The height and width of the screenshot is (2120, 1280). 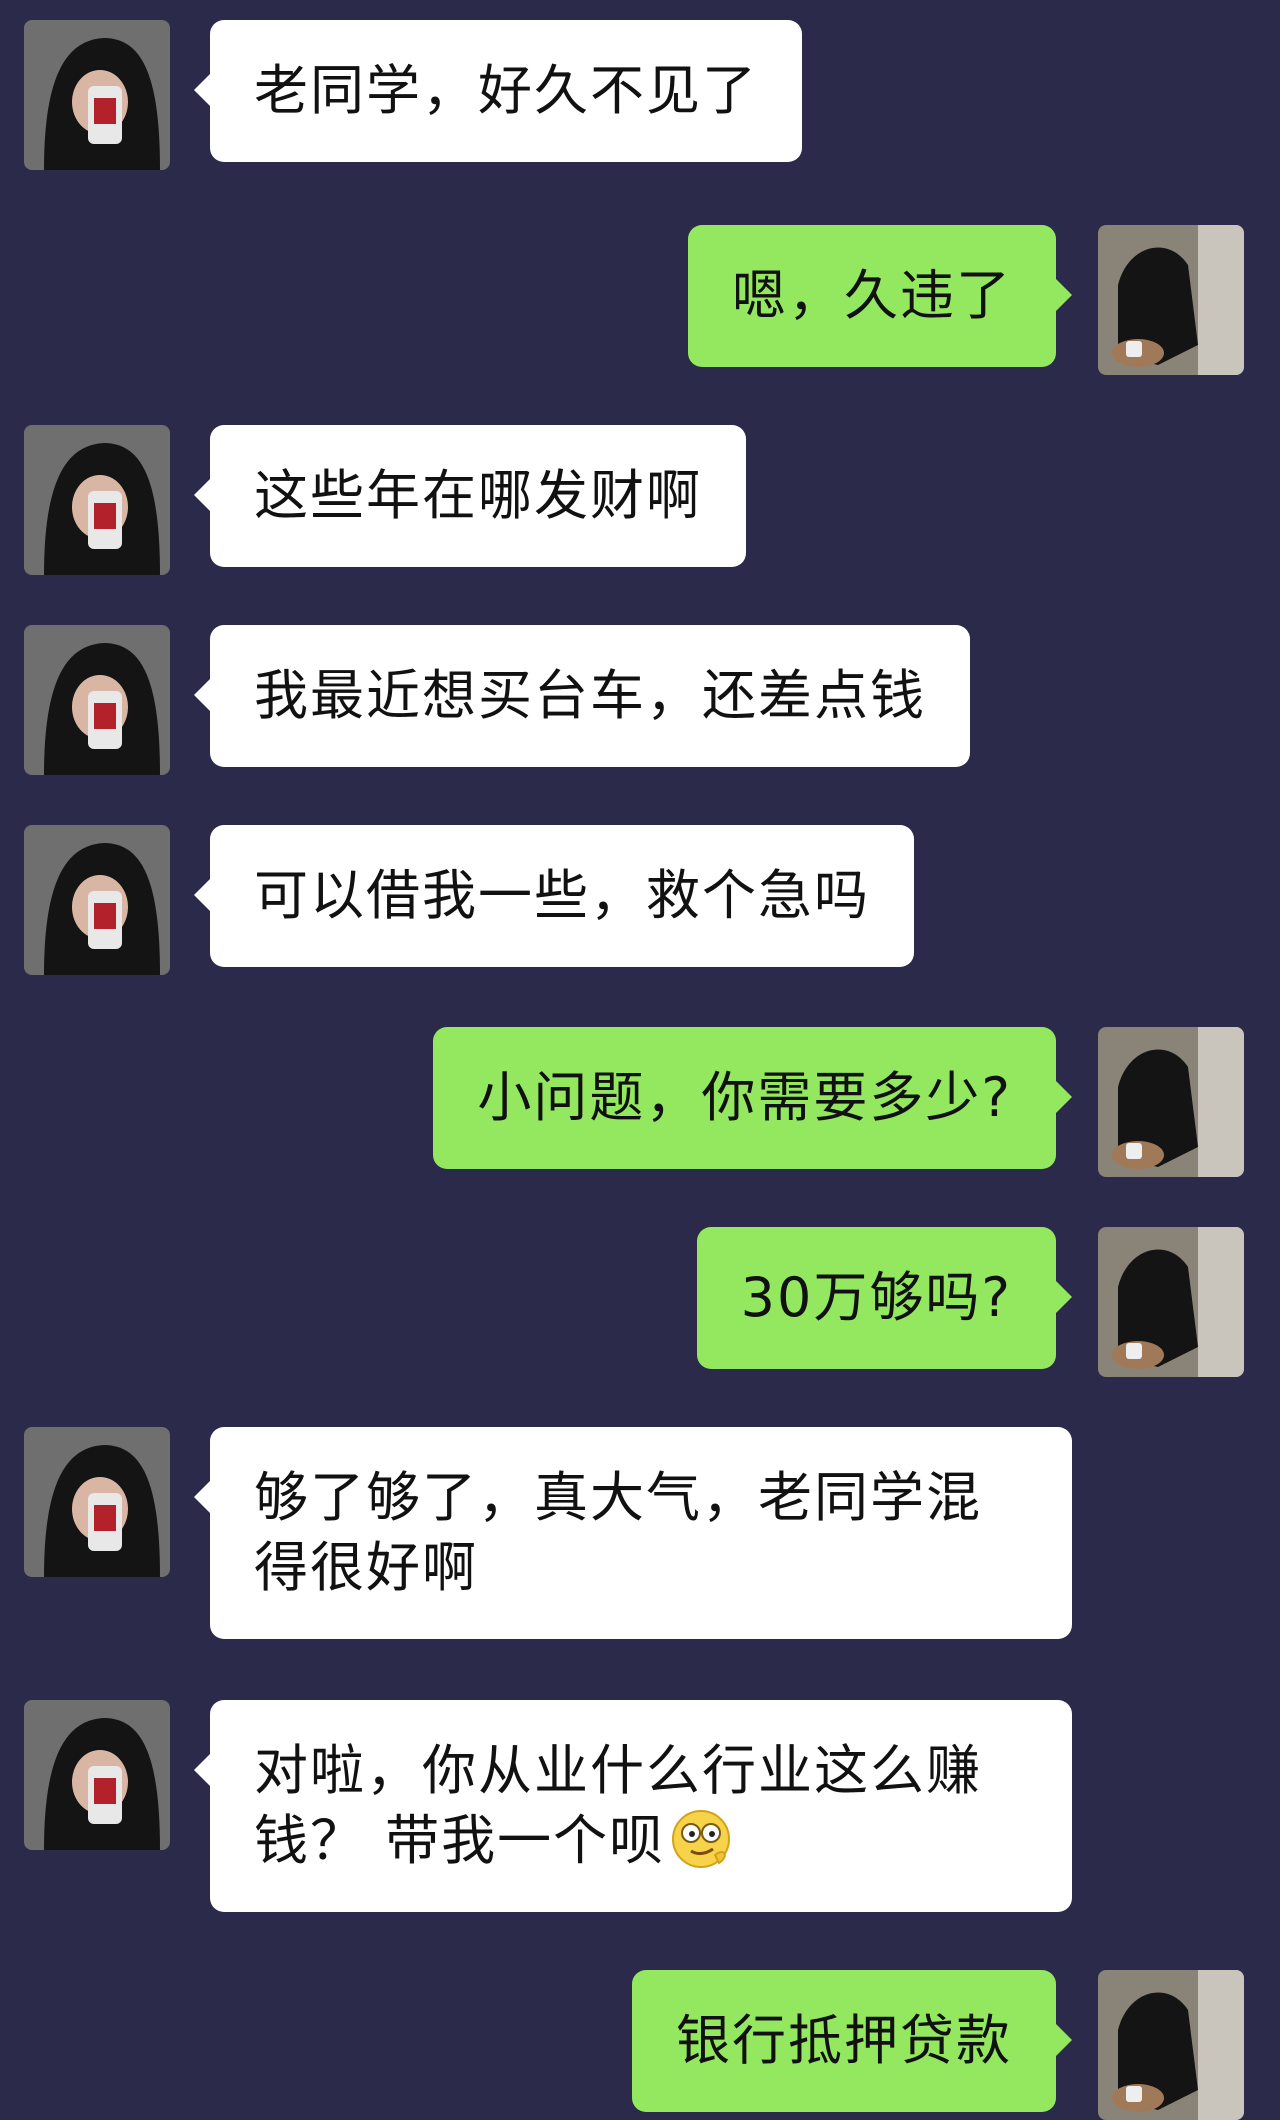 I want to click on message-row: 对啦，你从业什么行业这么赚钱？ 带我一个呗, so click(x=640, y=1807).